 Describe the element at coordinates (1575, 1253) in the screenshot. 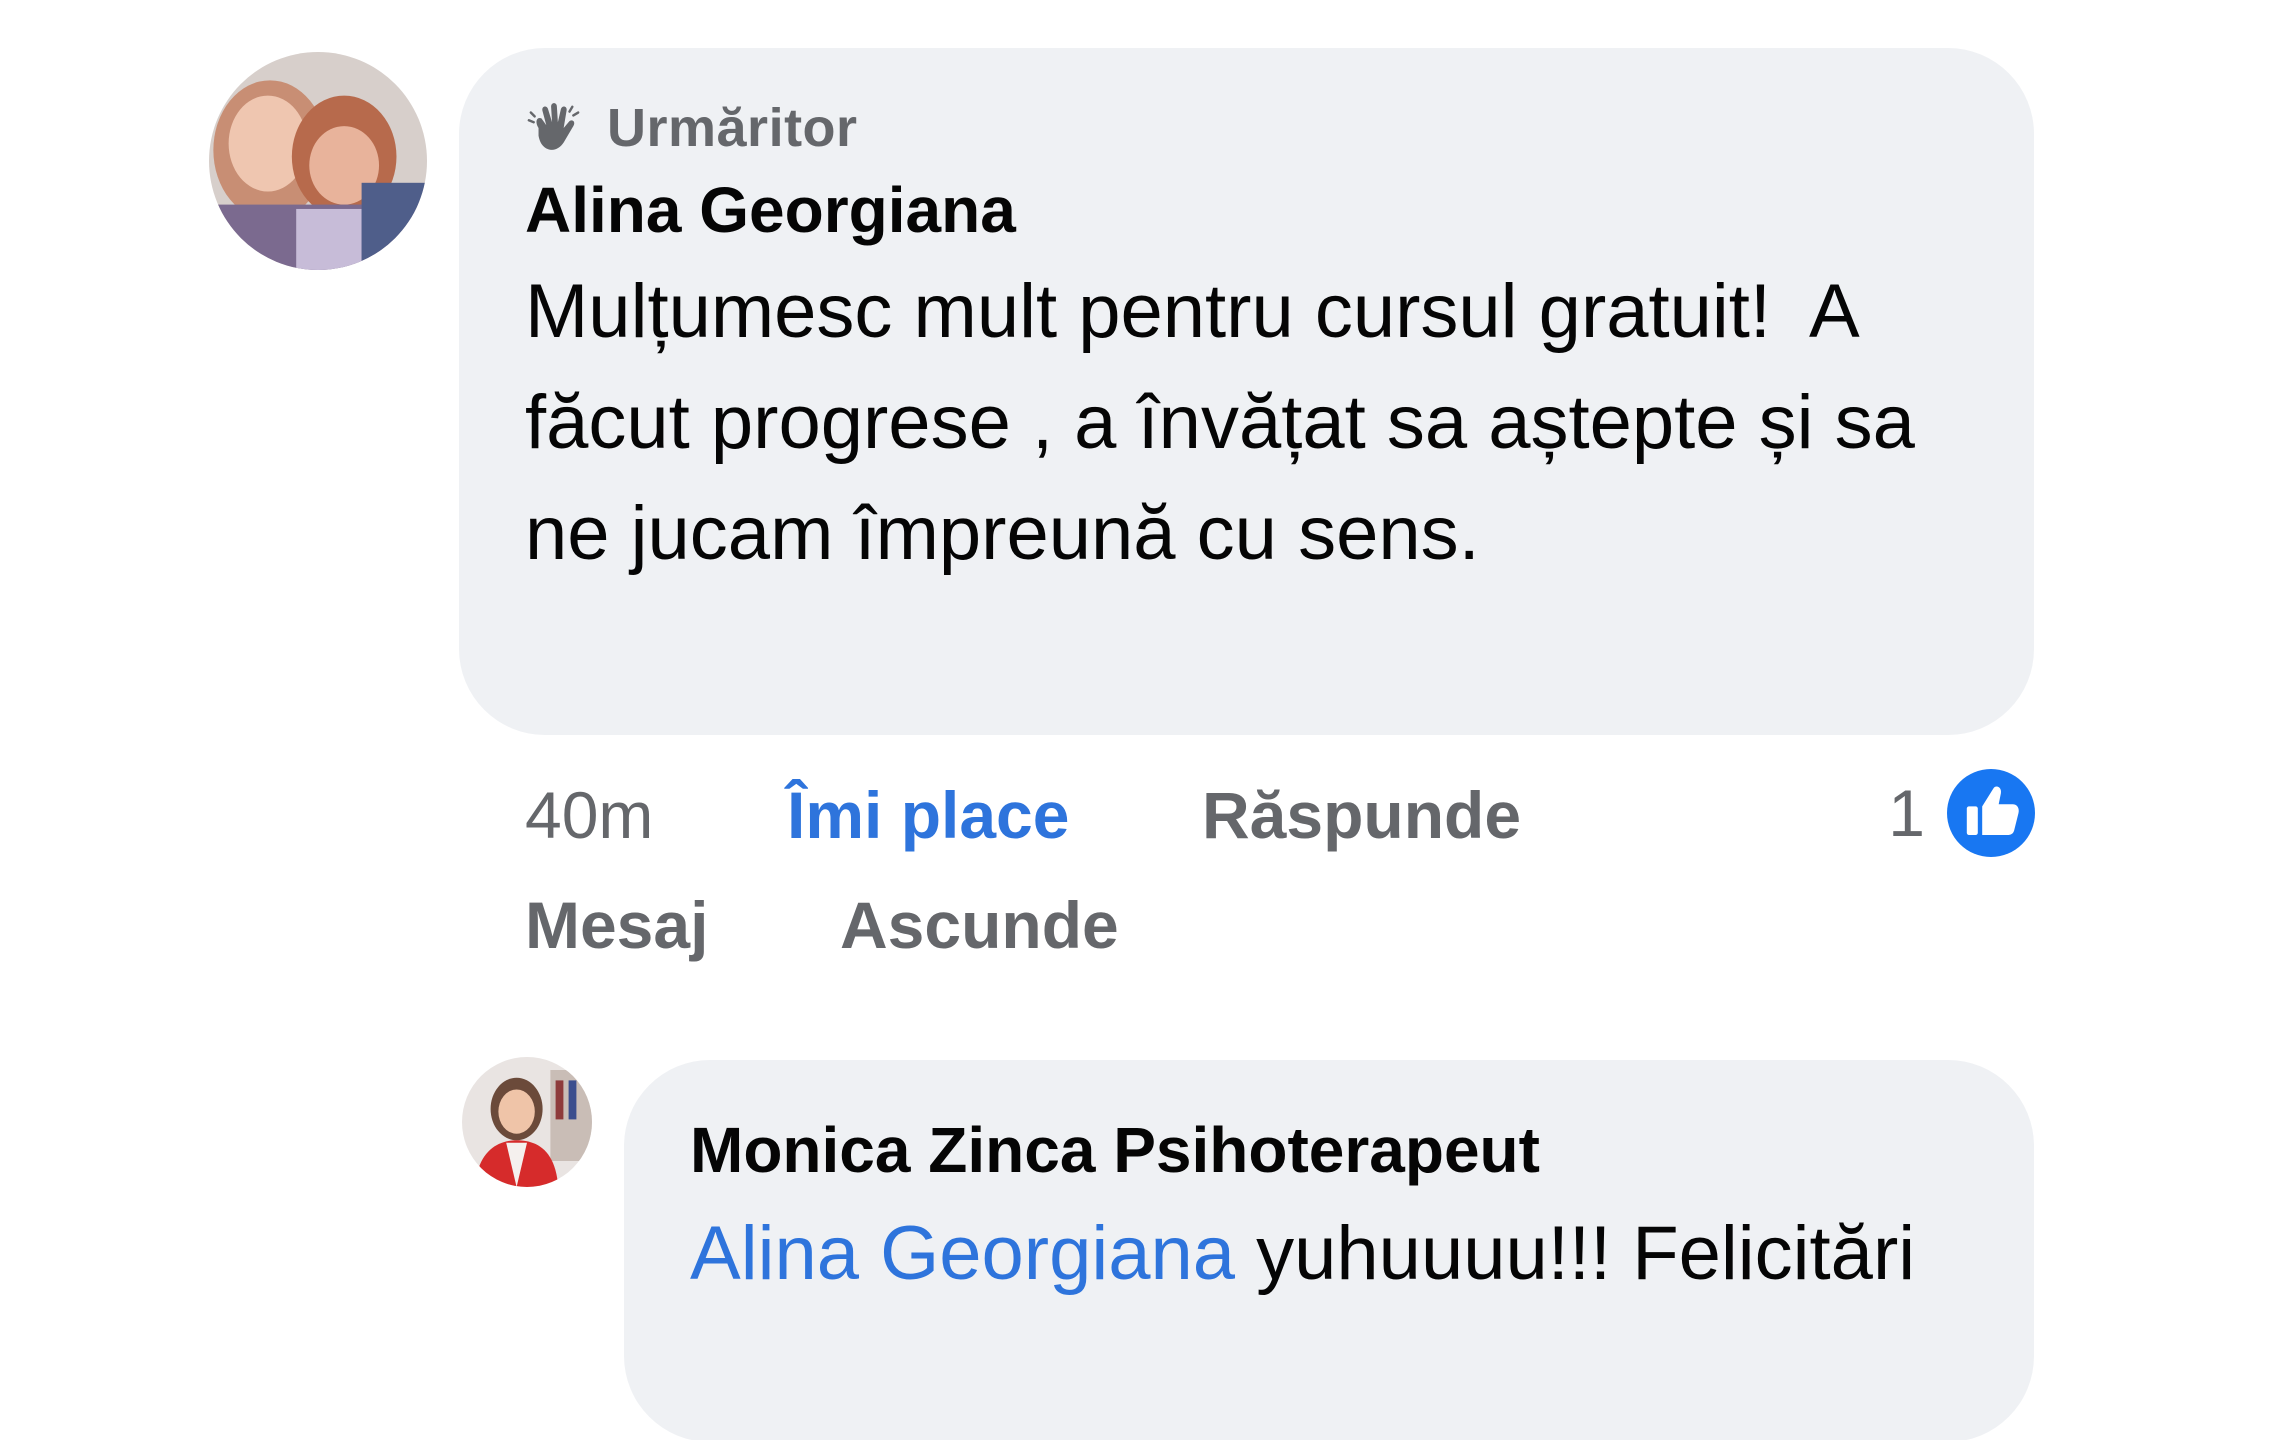

I see `reply-message: yuhuuuu!!! Felicitări` at that location.